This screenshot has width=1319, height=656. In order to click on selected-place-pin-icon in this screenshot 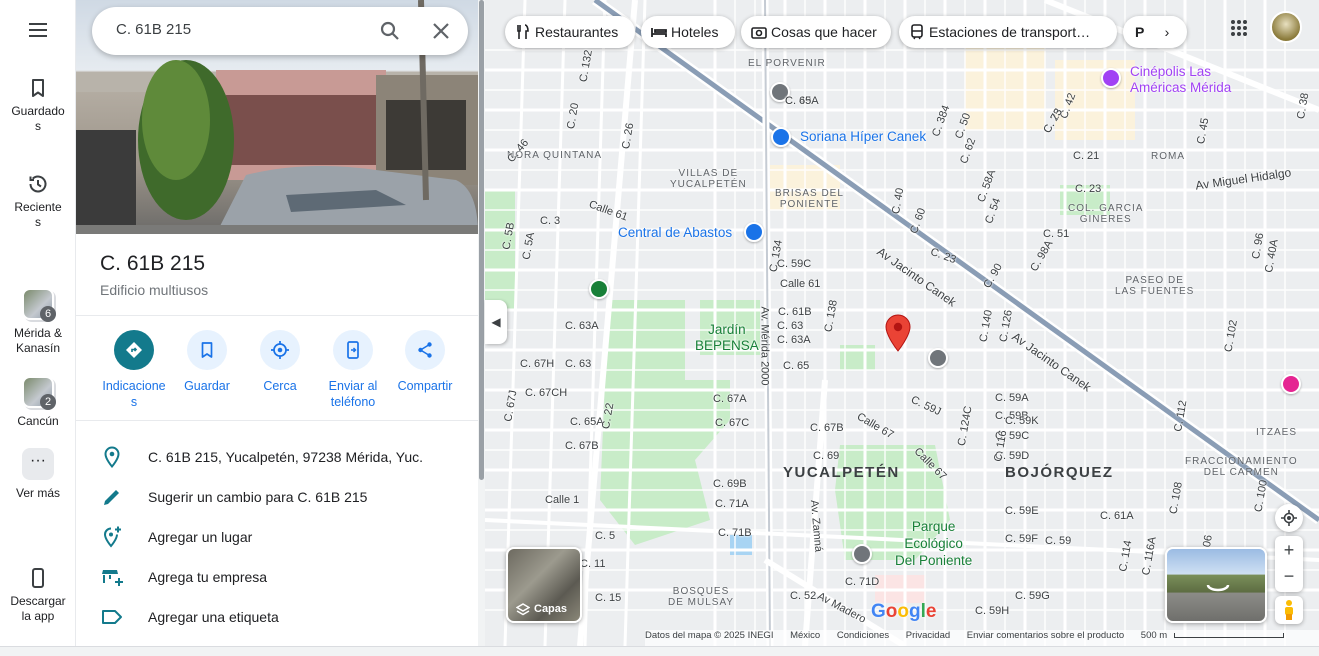, I will do `click(898, 333)`.